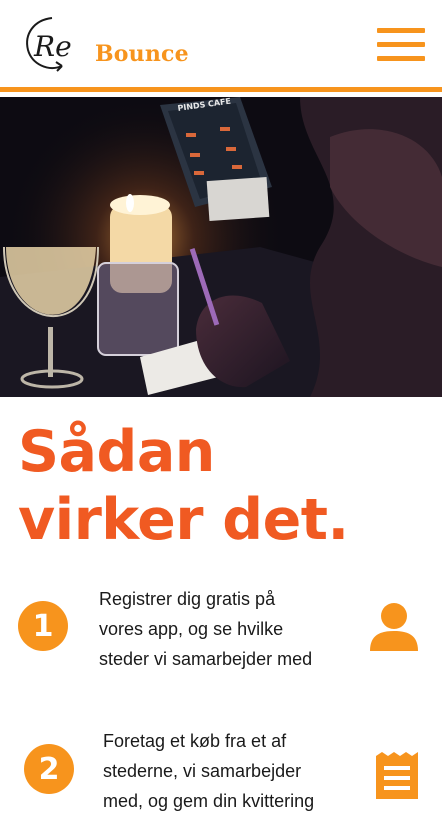 Image resolution: width=442 pixels, height=816 pixels. I want to click on step-1-line-2: vores app, og se hvilke, so click(191, 629).